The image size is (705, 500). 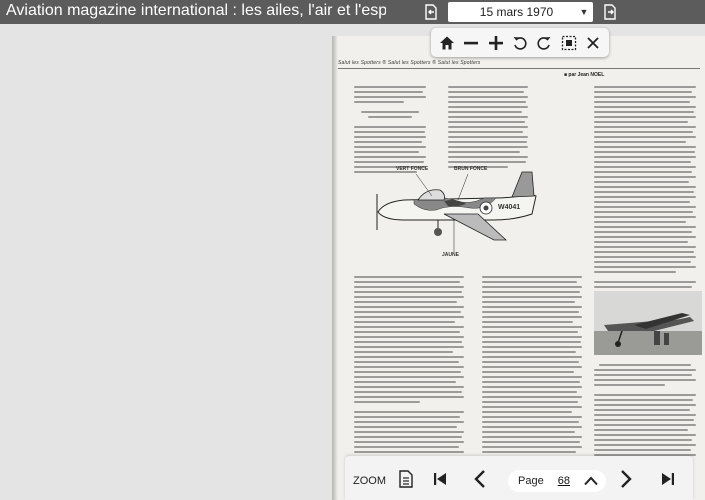 What do you see at coordinates (509, 207) in the screenshot?
I see `drawing-label-serial: W4041` at bounding box center [509, 207].